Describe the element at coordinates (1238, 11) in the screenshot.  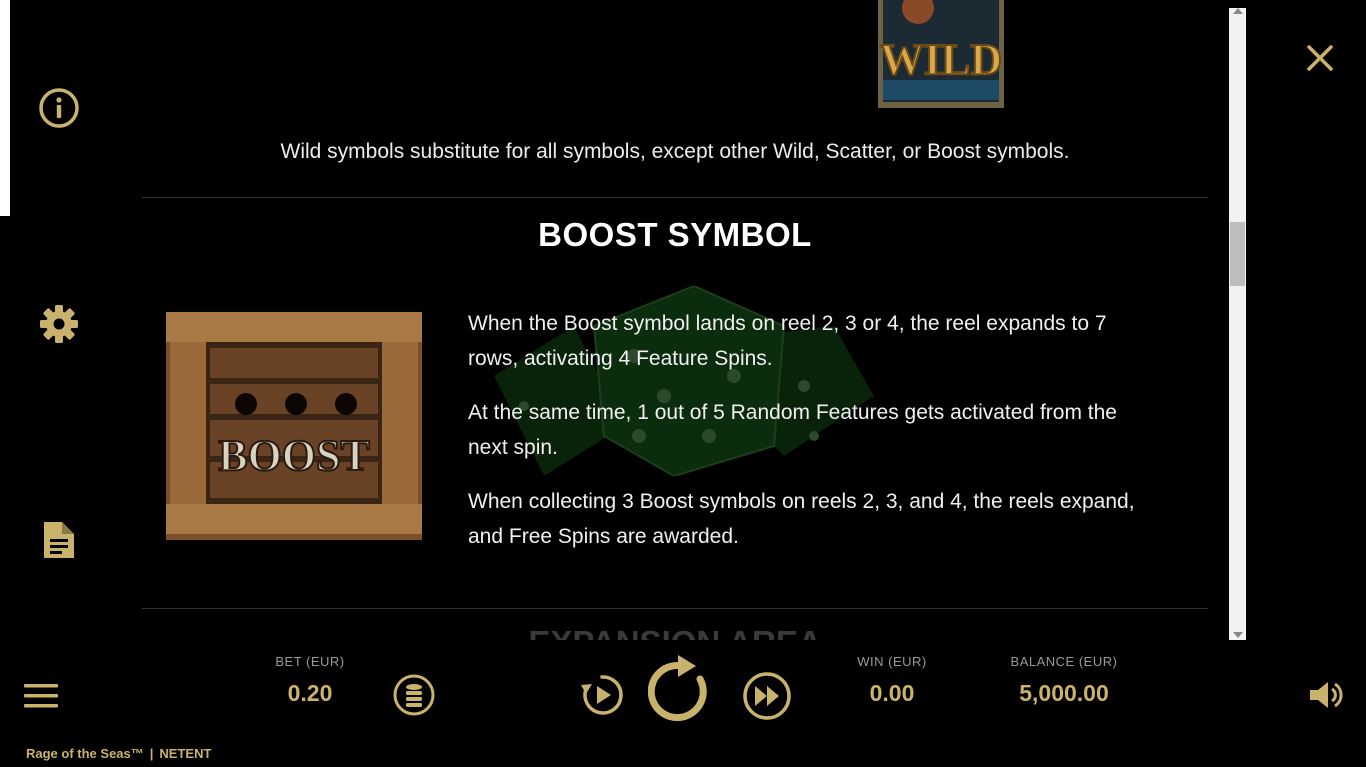
I see `scroll-up-arrow-icon` at that location.